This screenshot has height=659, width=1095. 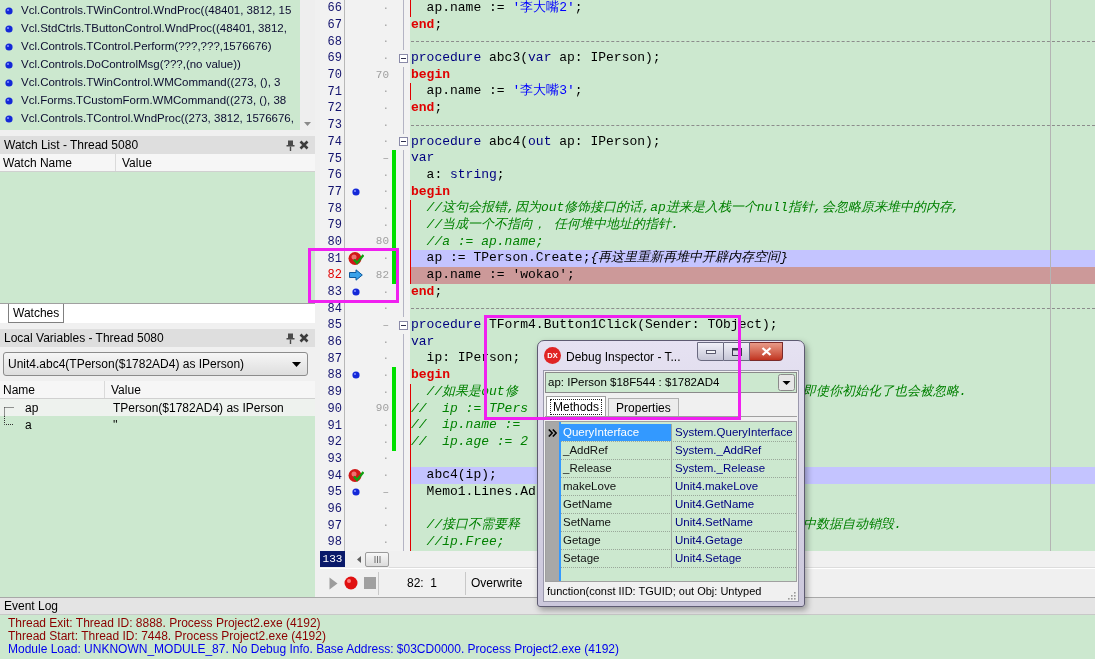 What do you see at coordinates (334, 292) in the screenshot?
I see `line-number: 83` at bounding box center [334, 292].